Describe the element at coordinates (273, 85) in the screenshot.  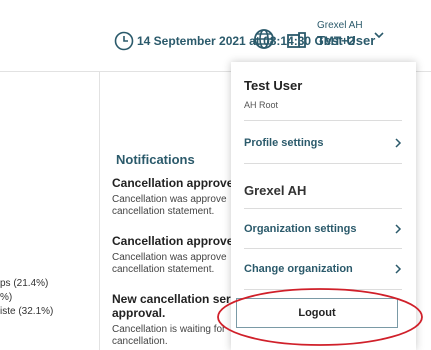
I see `menu-user-name: Test User` at that location.